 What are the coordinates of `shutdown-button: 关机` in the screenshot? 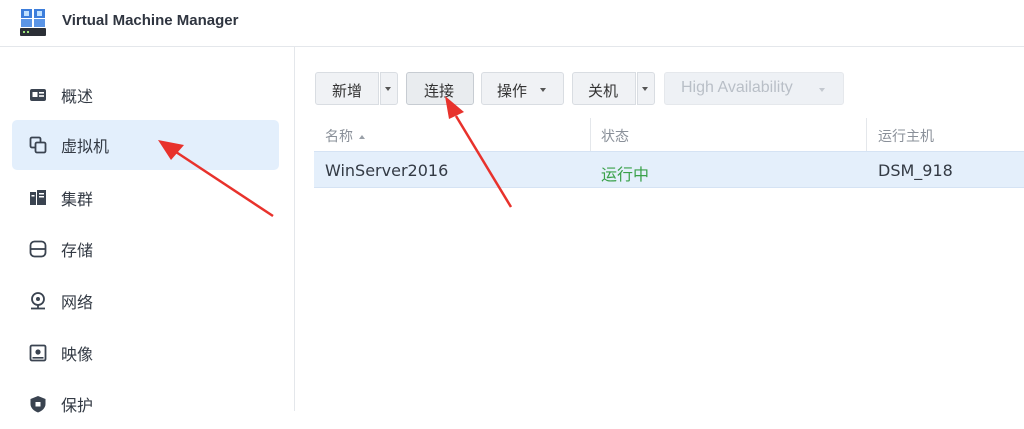 It's located at (604, 88).